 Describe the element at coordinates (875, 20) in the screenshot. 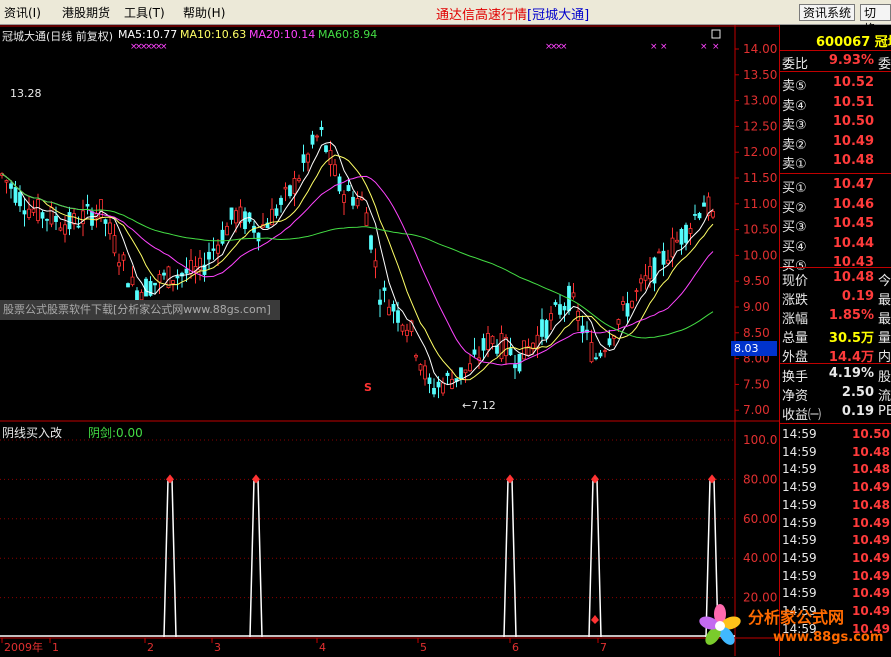

I see `switch-button: 切换` at that location.